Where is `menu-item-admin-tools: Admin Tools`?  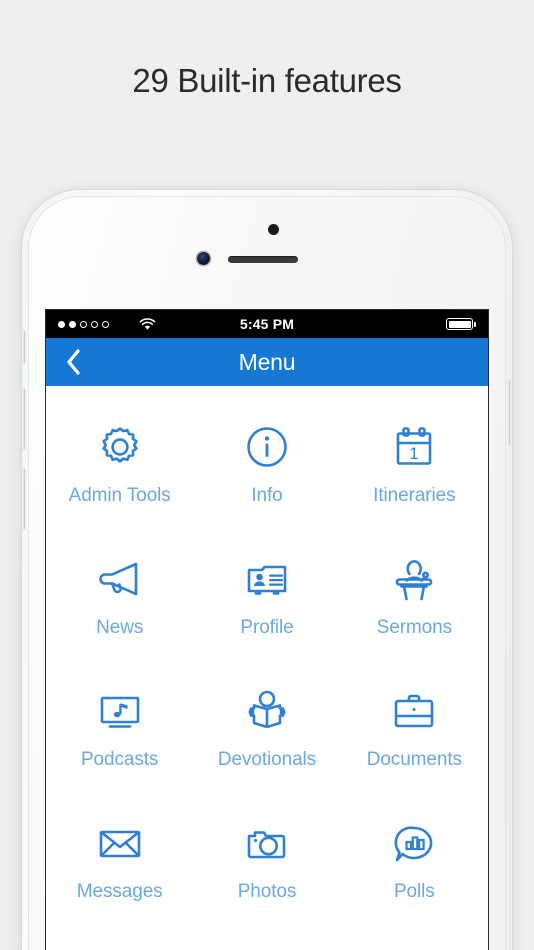 menu-item-admin-tools: Admin Tools is located at coordinates (119, 468).